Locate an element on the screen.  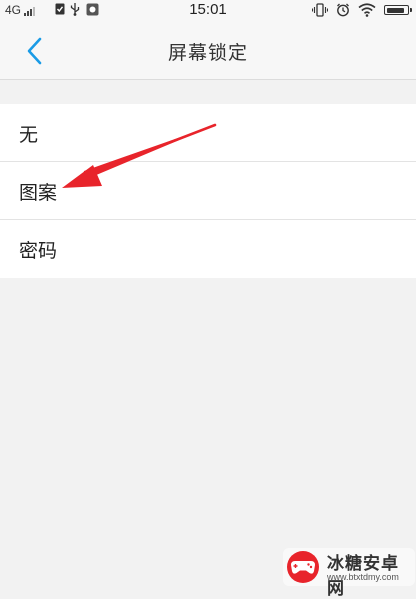
option-none: 无 is located at coordinates (208, 133).